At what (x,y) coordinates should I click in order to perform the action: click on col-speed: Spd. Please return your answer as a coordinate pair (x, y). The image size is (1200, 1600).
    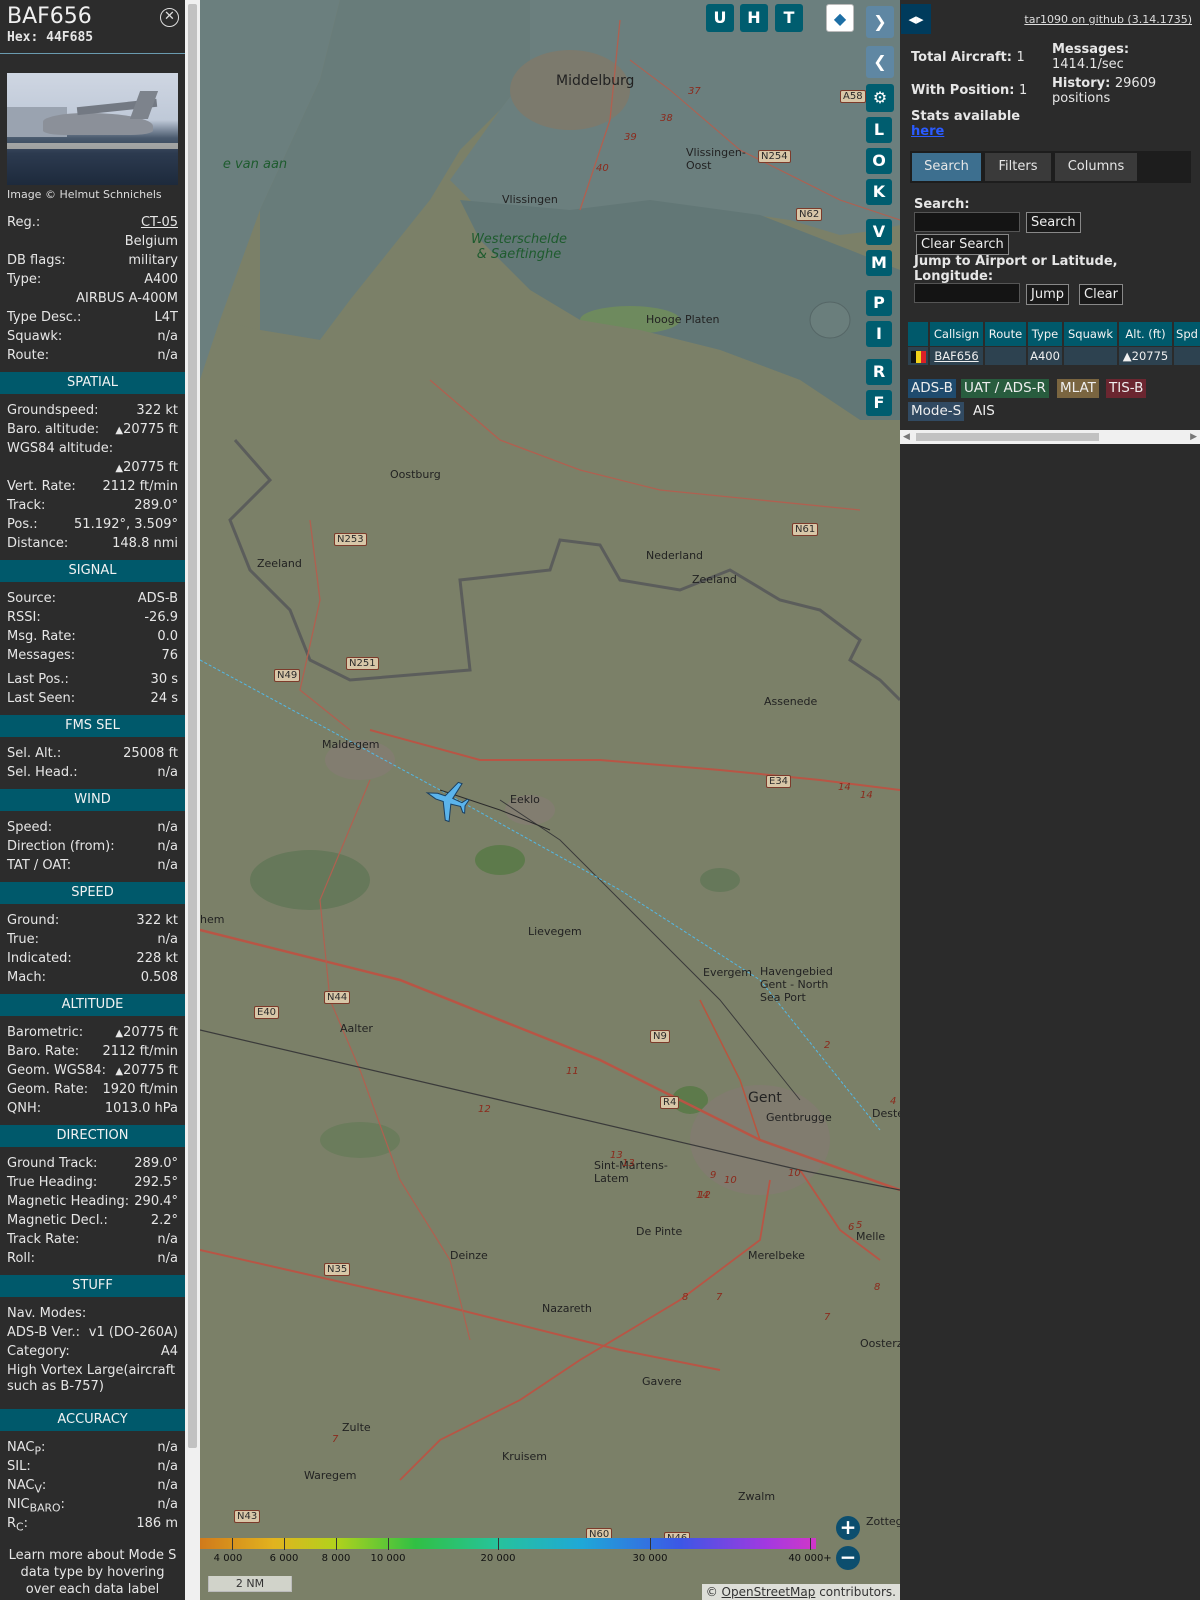
    Looking at the image, I should click on (1187, 334).